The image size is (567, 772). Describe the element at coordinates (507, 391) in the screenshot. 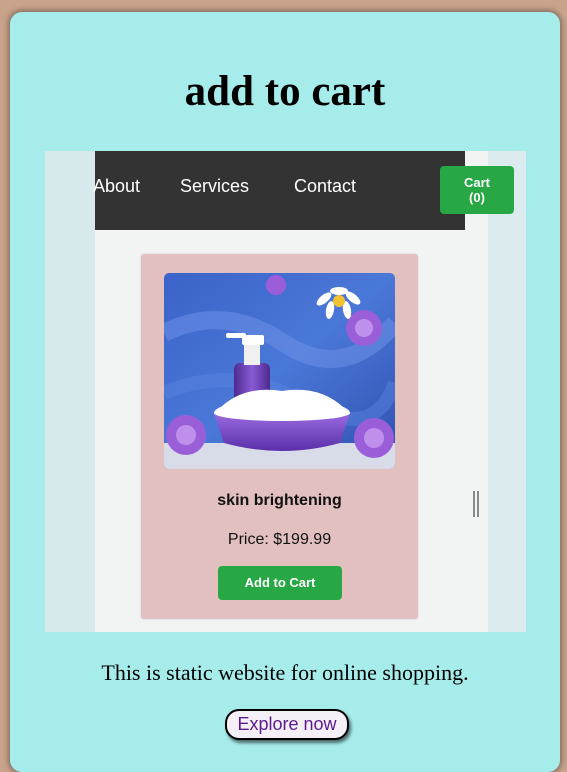

I see `preview-side-strip` at that location.